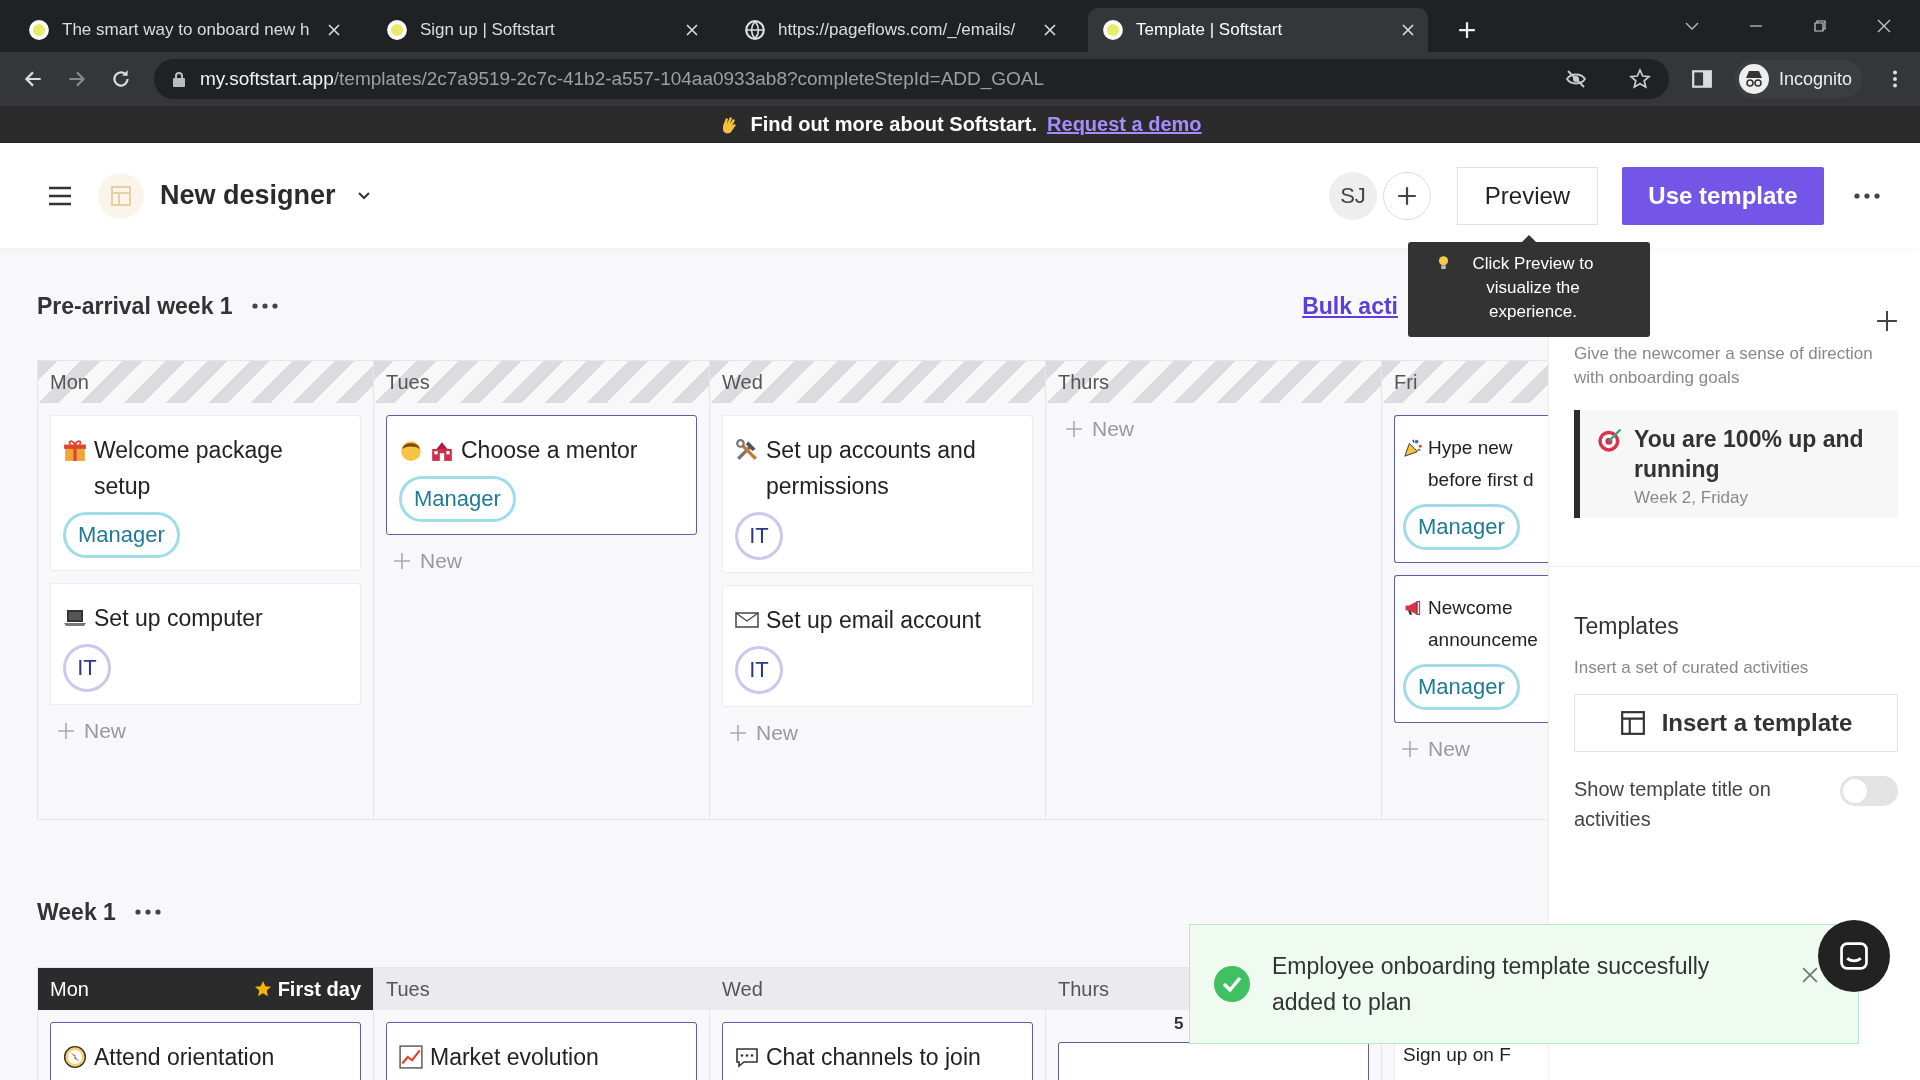  Describe the element at coordinates (1639, 79) in the screenshot. I see `star-icon` at that location.